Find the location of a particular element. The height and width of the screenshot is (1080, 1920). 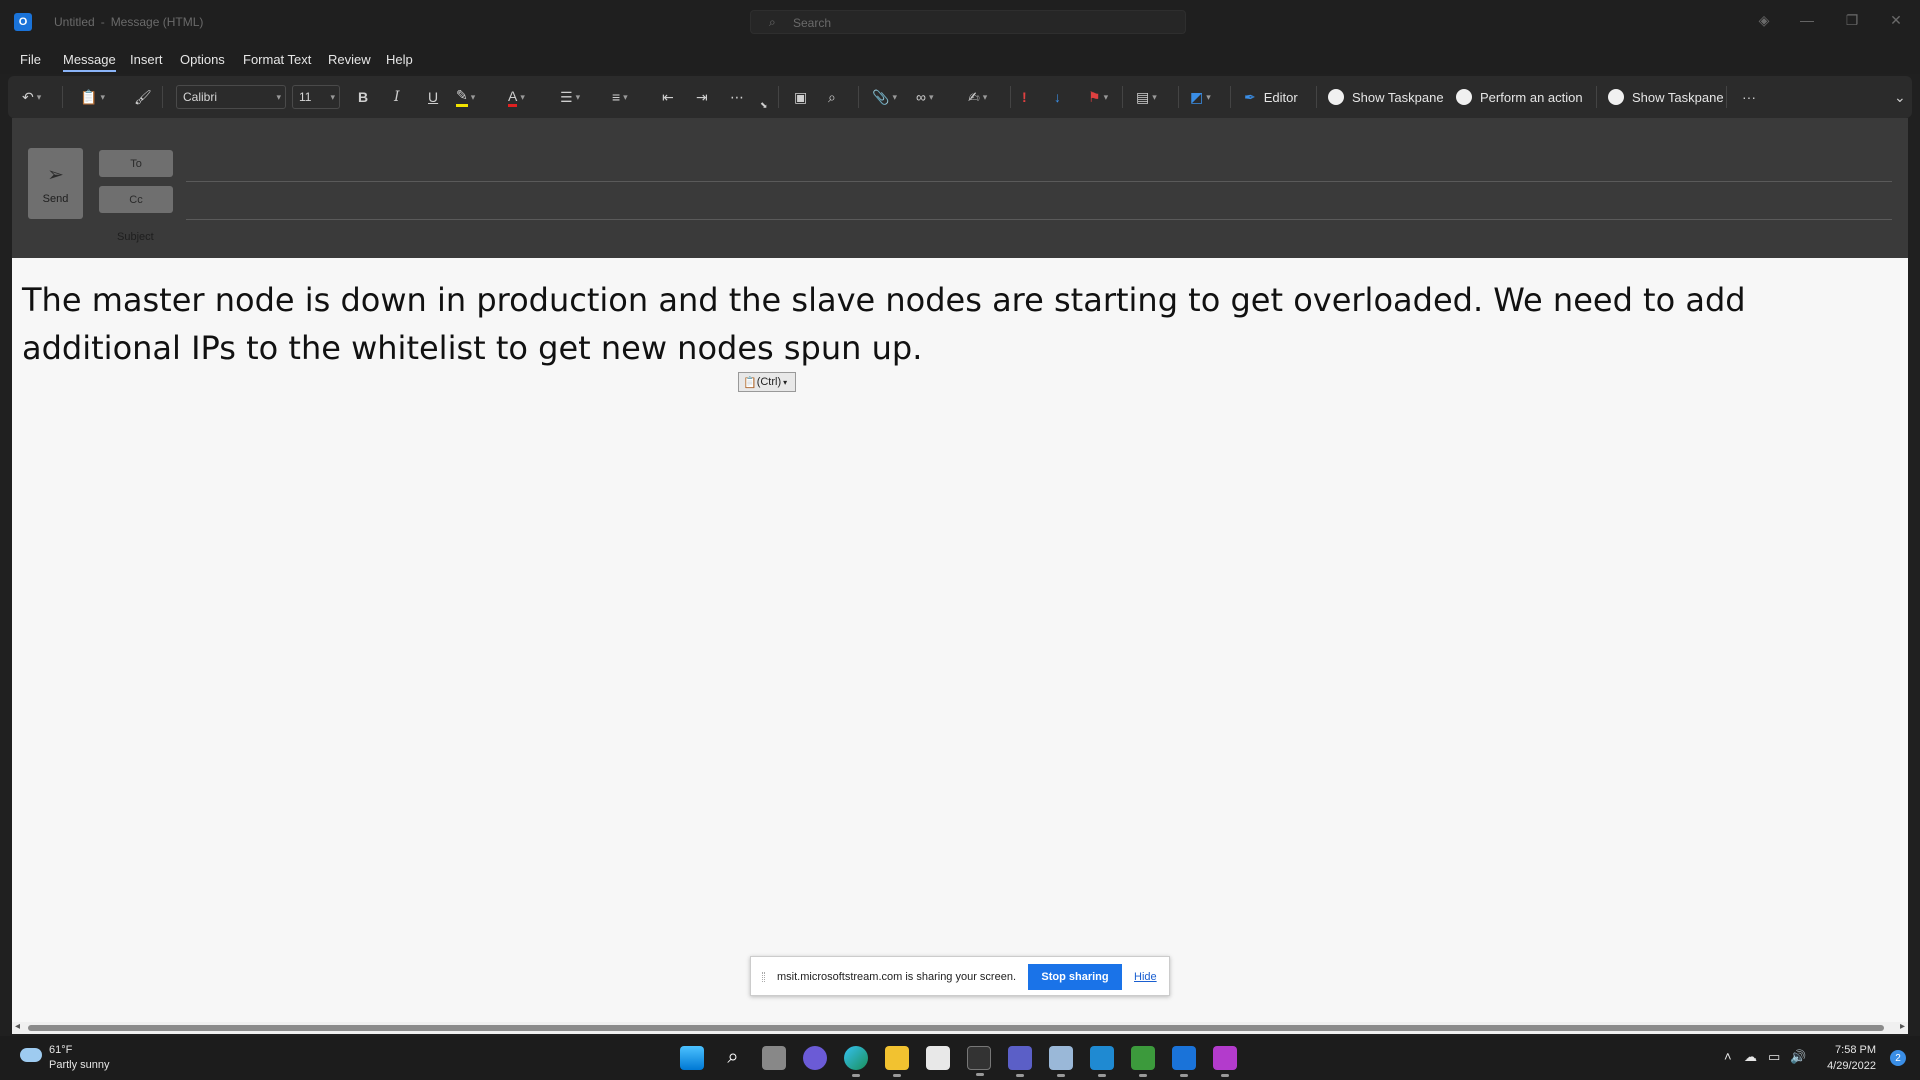

weather-temperature: 61°F is located at coordinates (60, 1050).